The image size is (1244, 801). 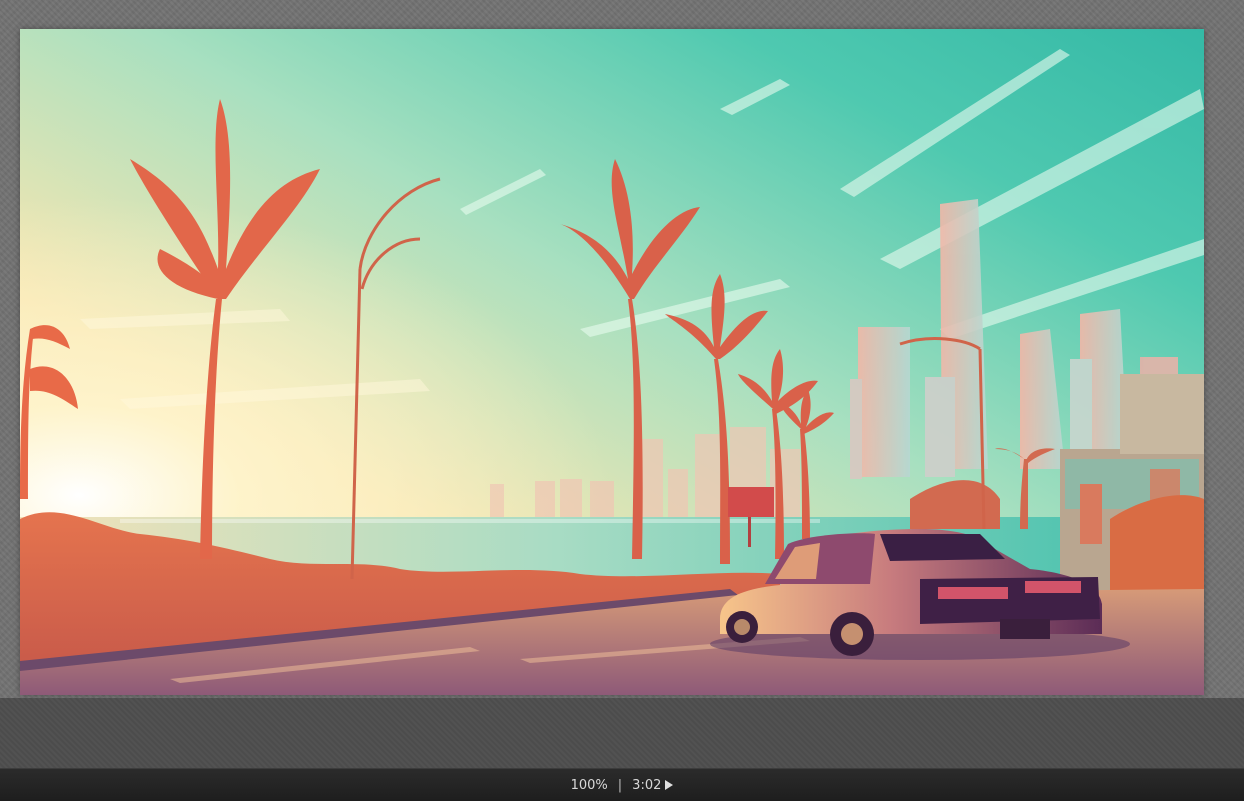 What do you see at coordinates (622, 733) in the screenshot?
I see `bottom-panel` at bounding box center [622, 733].